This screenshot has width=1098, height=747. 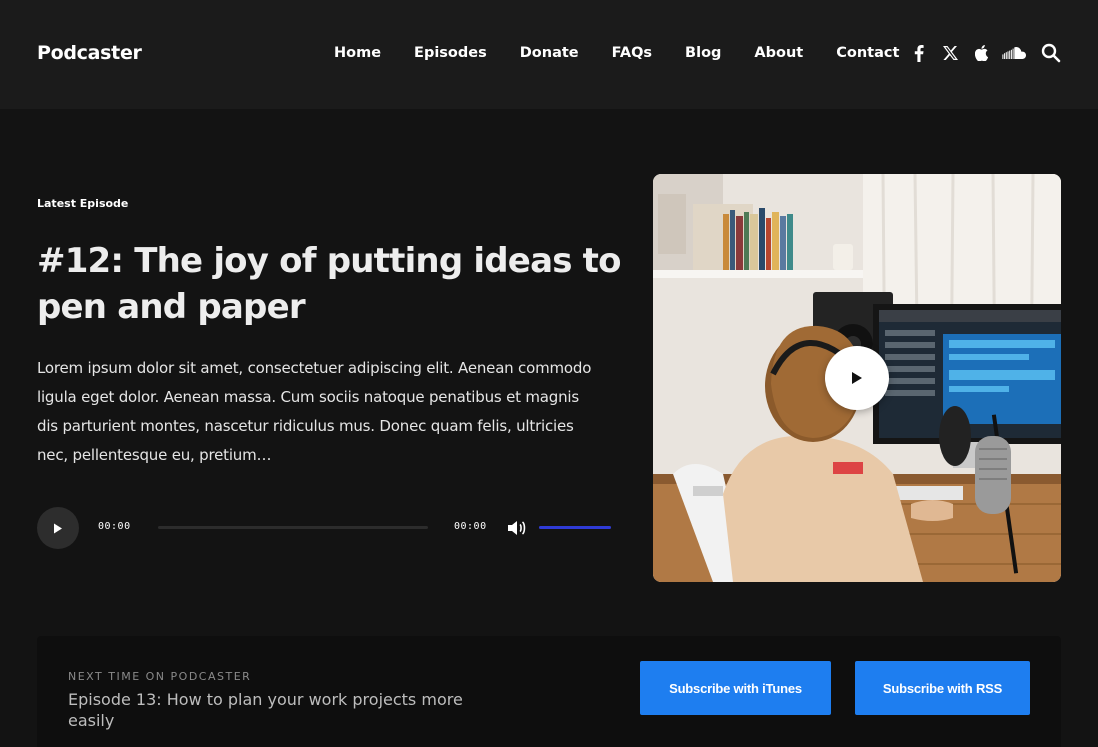 I want to click on next-episode-label: NEXT TIME ON PODCASTER, so click(x=160, y=676).